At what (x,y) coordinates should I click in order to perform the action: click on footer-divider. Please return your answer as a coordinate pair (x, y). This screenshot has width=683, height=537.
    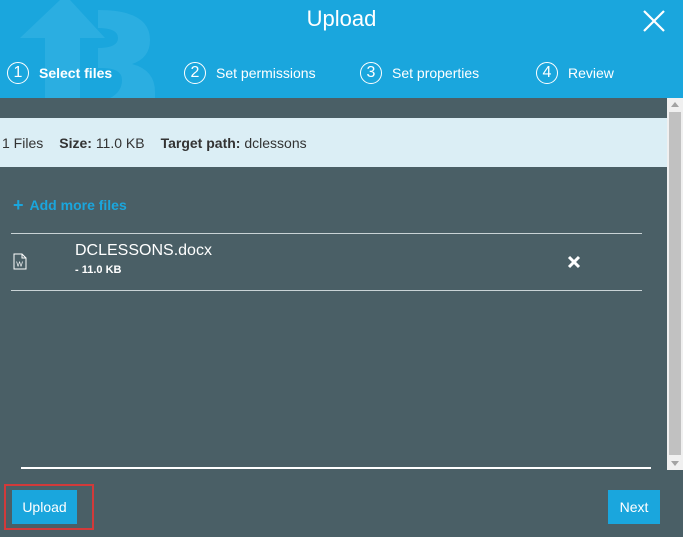
    Looking at the image, I should click on (336, 468).